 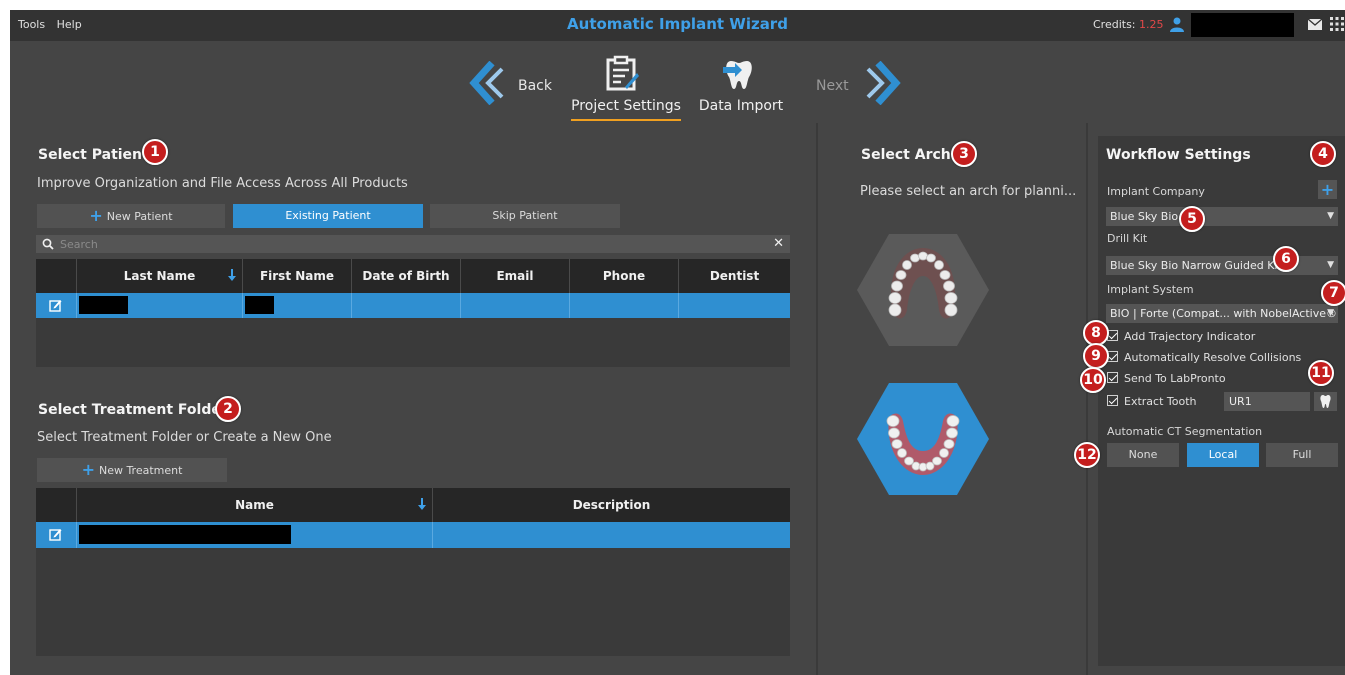 I want to click on apps-grid-icon, so click(x=1337, y=24).